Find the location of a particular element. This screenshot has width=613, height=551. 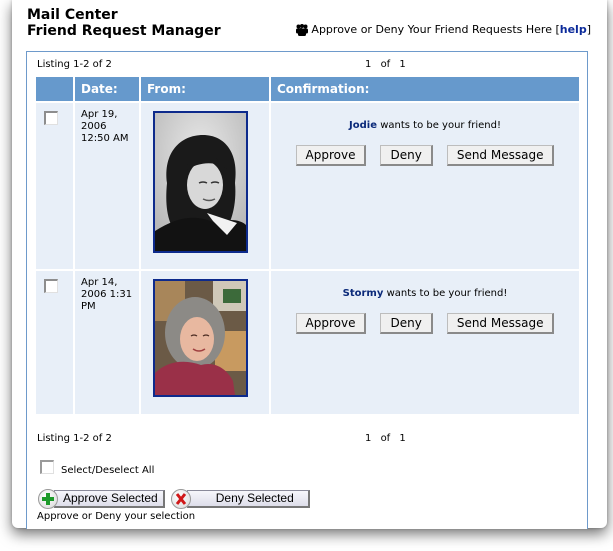

friends-icon is located at coordinates (302, 29).